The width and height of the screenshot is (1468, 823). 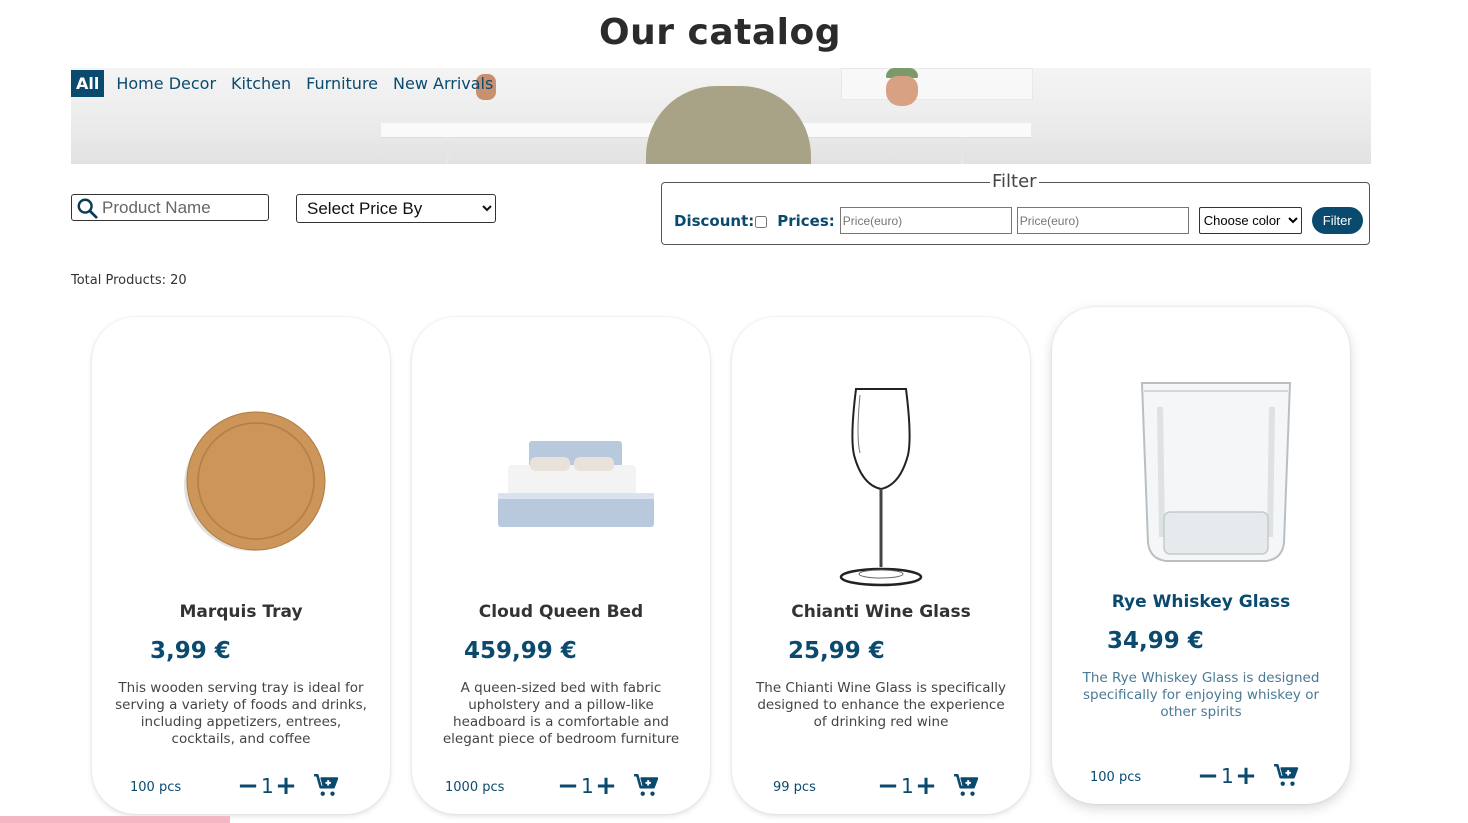 What do you see at coordinates (115, 819) in the screenshot?
I see `debug-bar` at bounding box center [115, 819].